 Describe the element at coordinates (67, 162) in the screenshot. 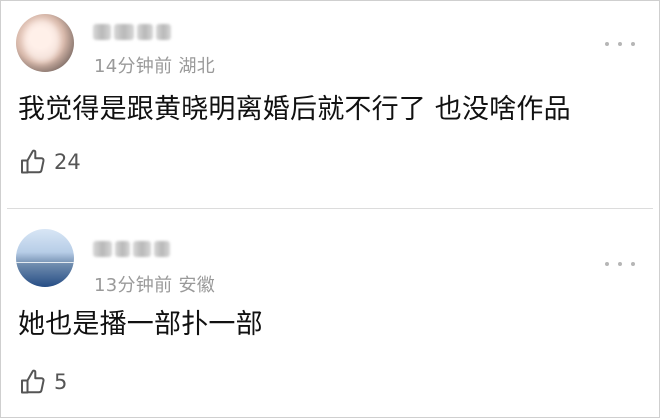

I see `like-count: 24` at that location.